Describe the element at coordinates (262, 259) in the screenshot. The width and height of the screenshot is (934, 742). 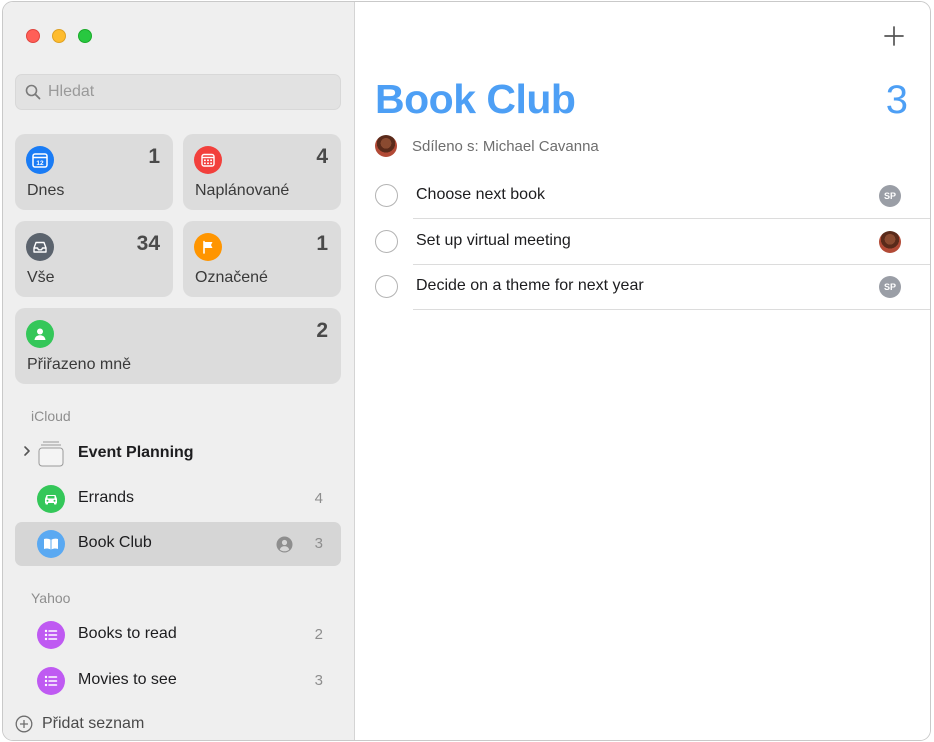
I see `smart-list-flagged: 1 Označené` at that location.